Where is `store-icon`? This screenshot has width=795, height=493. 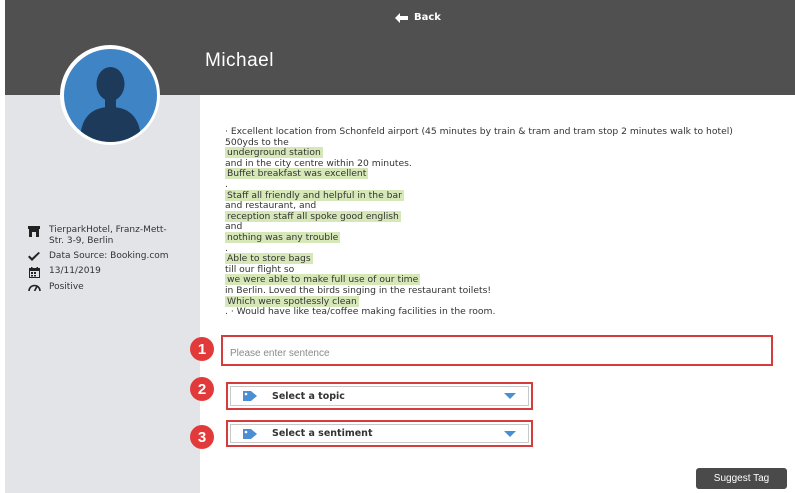
store-icon is located at coordinates (34, 231).